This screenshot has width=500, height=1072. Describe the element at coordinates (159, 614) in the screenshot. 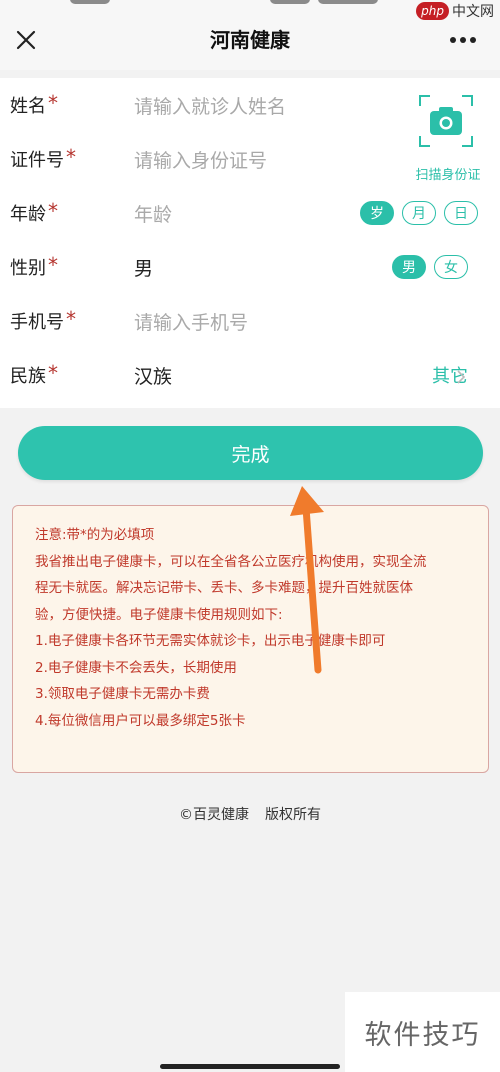

I see `notice-line: 验，方便快捷。电子健康卡使用规则如下:` at that location.